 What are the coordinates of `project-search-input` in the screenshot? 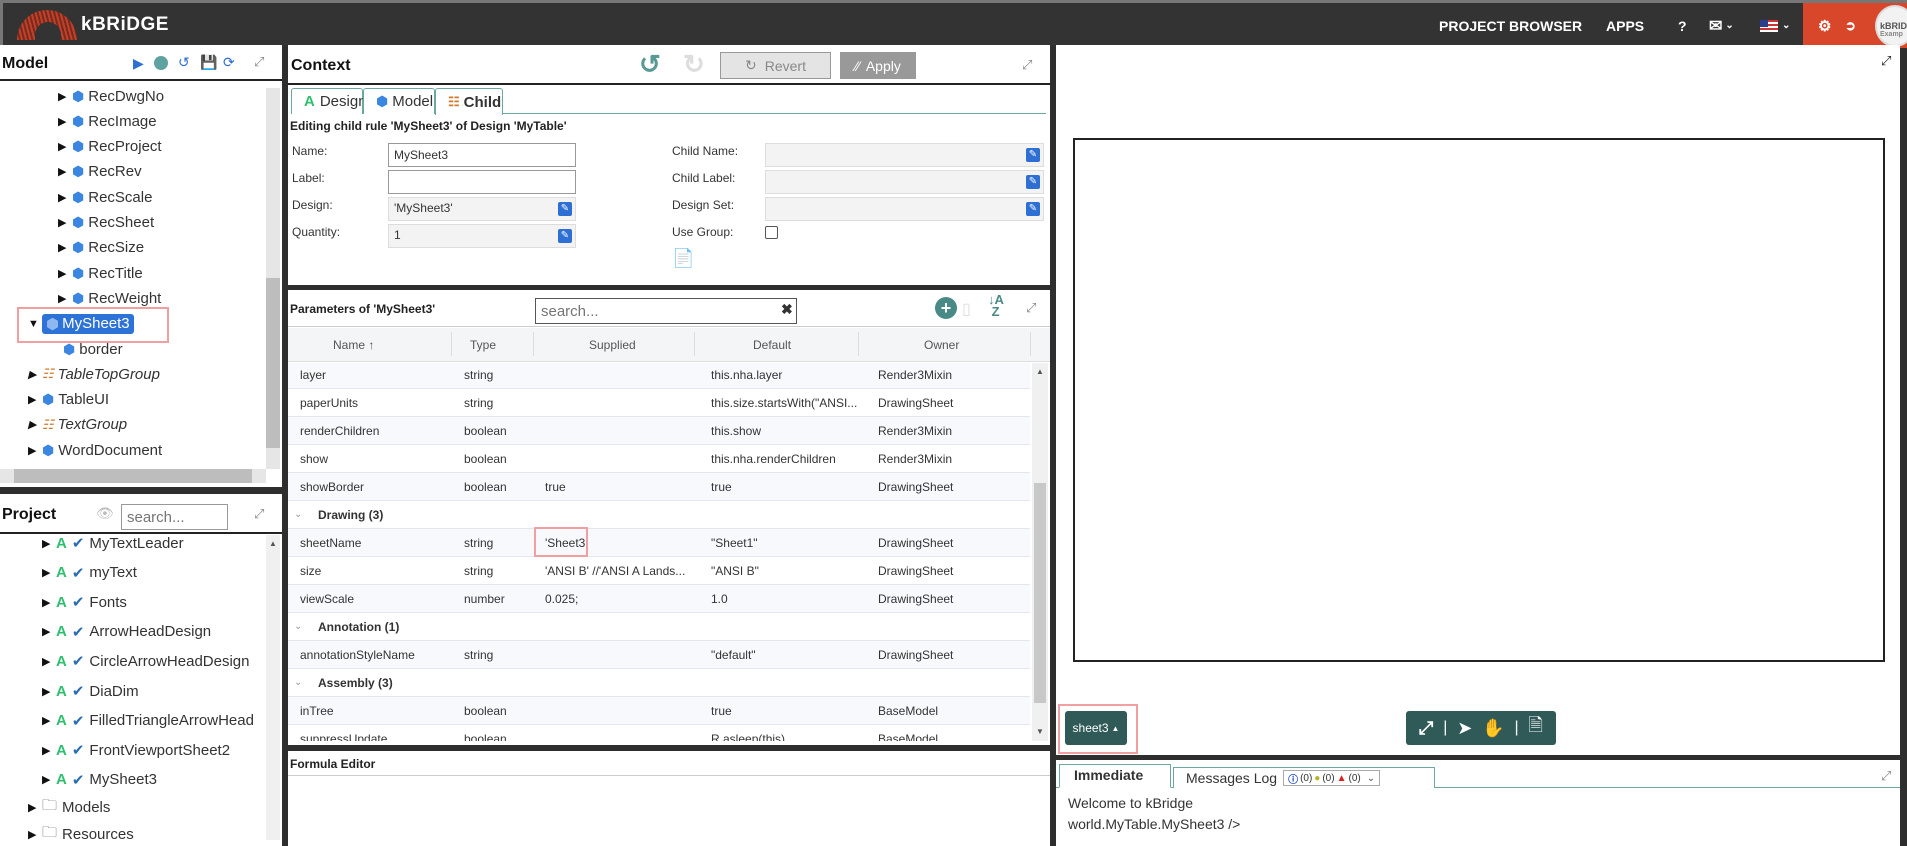 It's located at (174, 517).